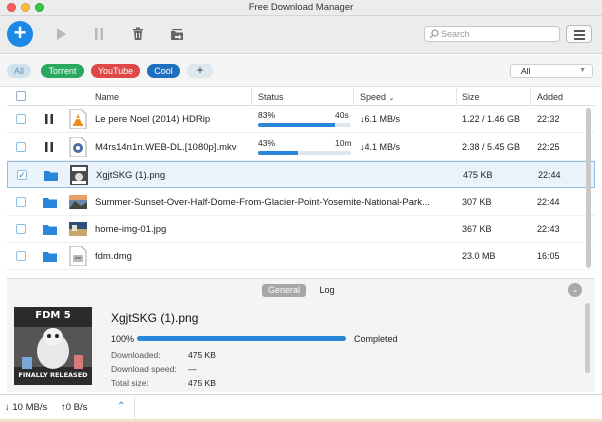 This screenshot has width=602, height=422. What do you see at coordinates (138, 34) in the screenshot?
I see `trash-icon` at bounding box center [138, 34].